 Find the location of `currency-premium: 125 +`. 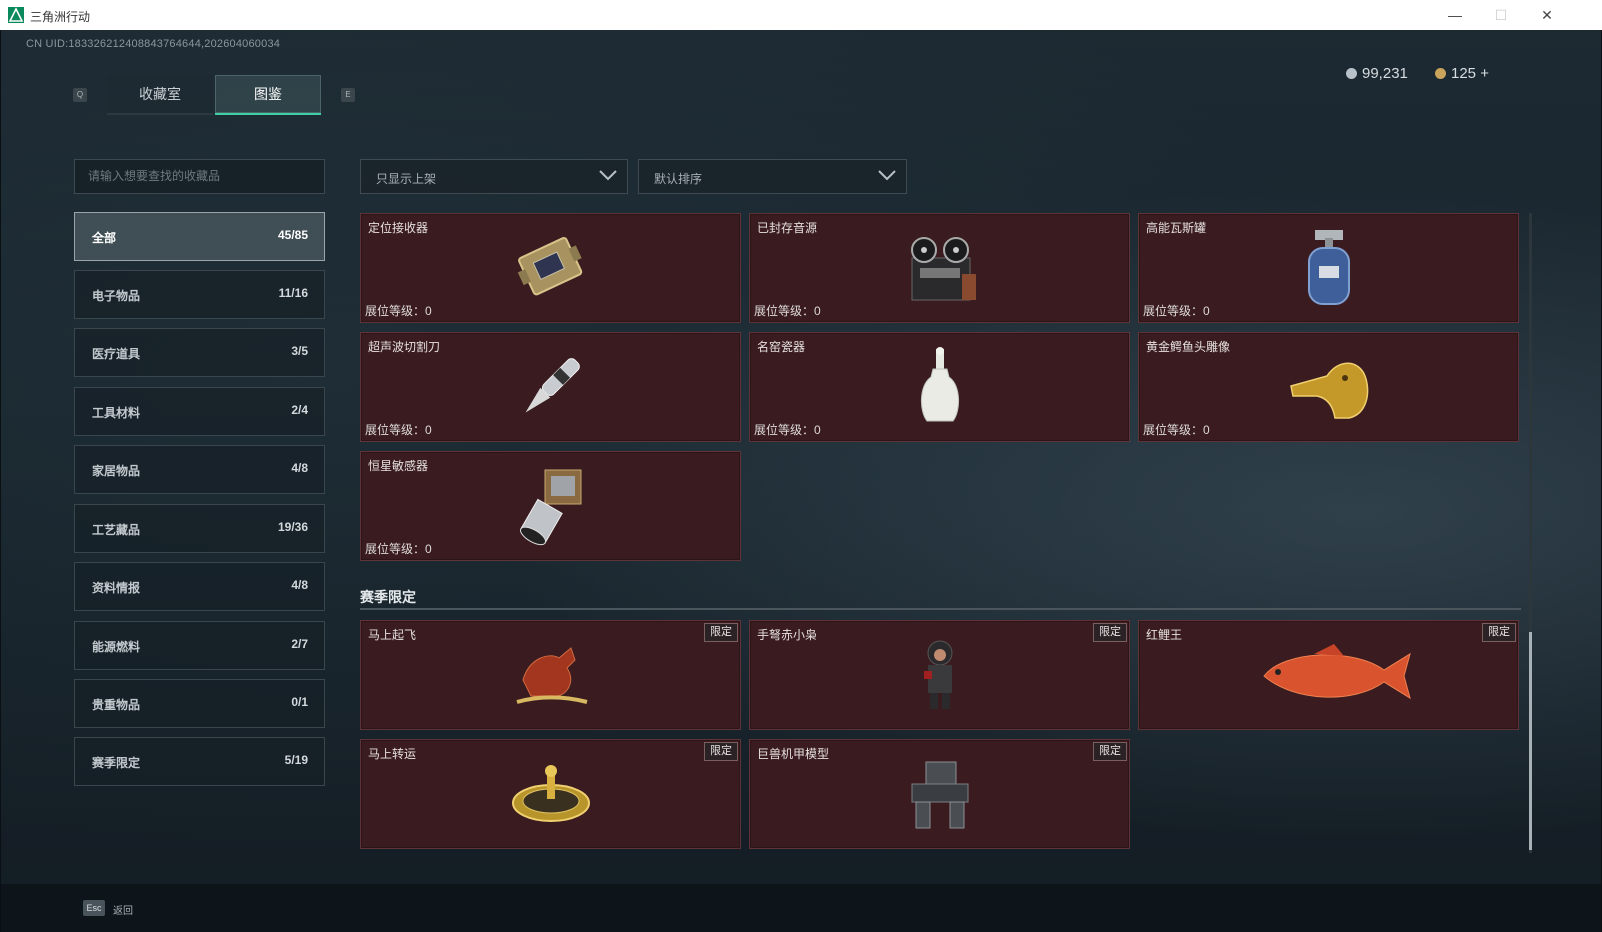

currency-premium: 125 + is located at coordinates (1462, 73).